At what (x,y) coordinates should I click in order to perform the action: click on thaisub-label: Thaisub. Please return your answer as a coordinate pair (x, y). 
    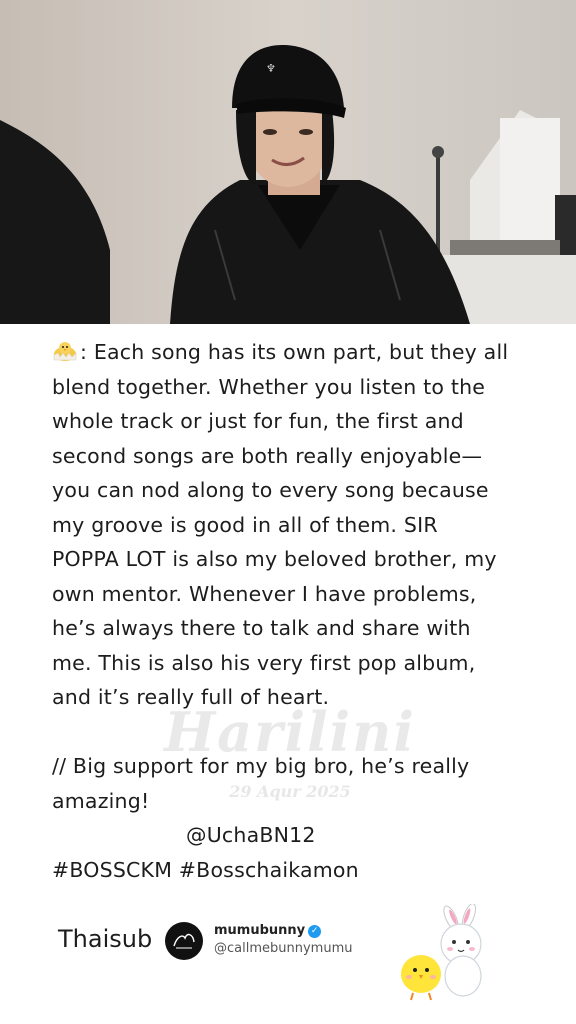
    Looking at the image, I should click on (105, 939).